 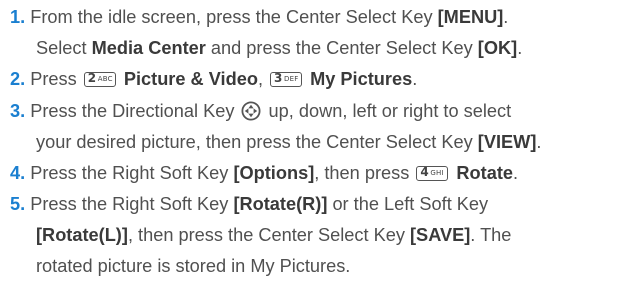 I want to click on key-digit: 4, so click(x=424, y=172).